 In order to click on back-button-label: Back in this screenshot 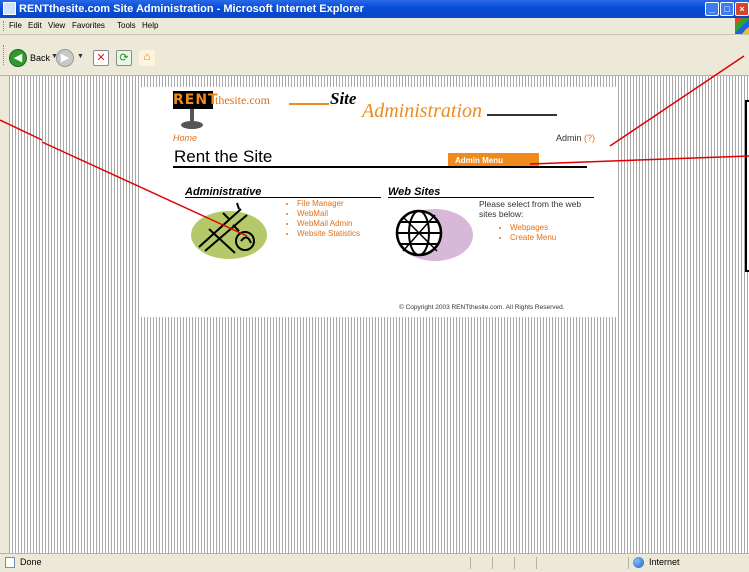, I will do `click(40, 58)`.